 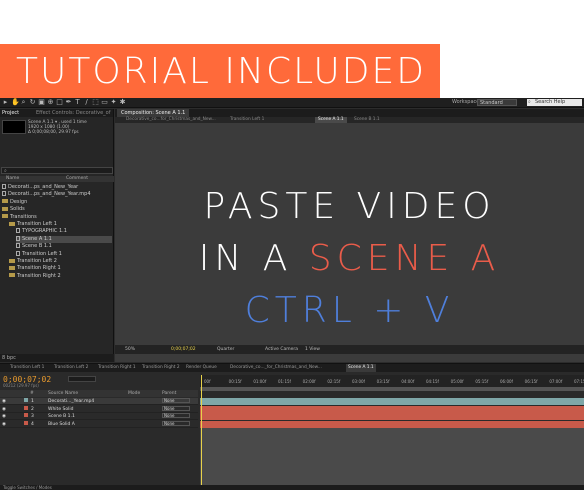 What do you see at coordinates (122, 102) in the screenshot?
I see `puppet-tool-icon: ✱` at bounding box center [122, 102].